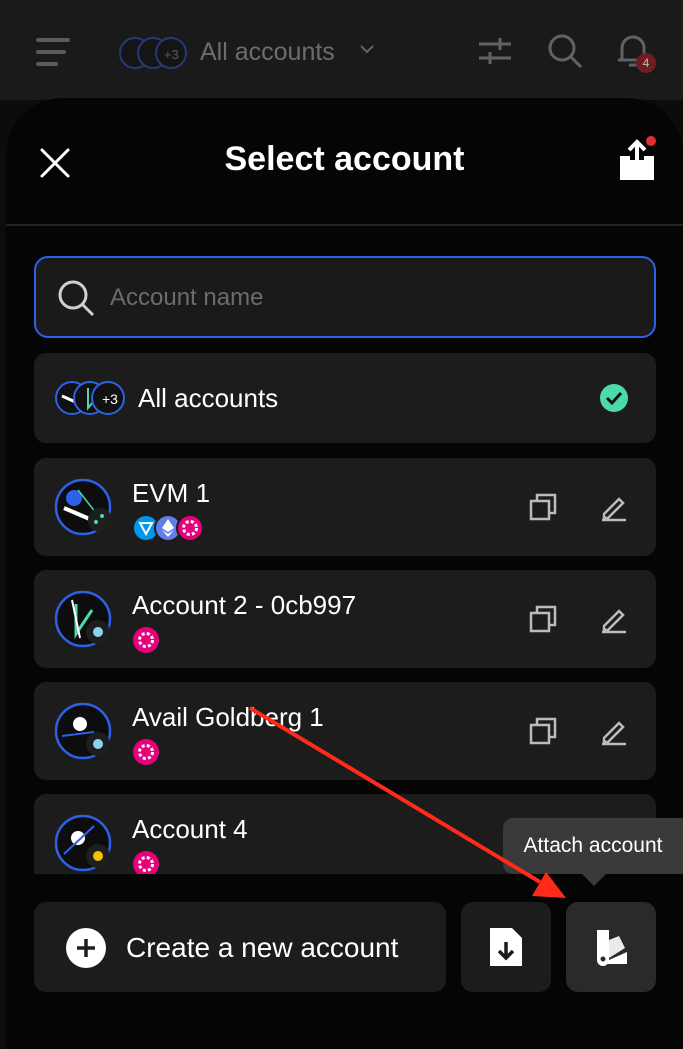  Describe the element at coordinates (262, 947) in the screenshot. I see `create-account-label: Create a new account` at that location.